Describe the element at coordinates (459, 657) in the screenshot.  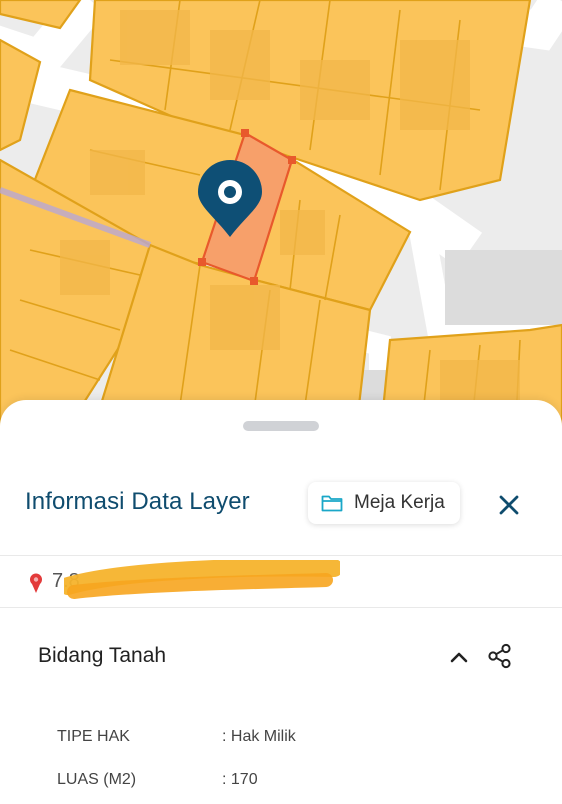
I see `chevron-up-icon` at that location.